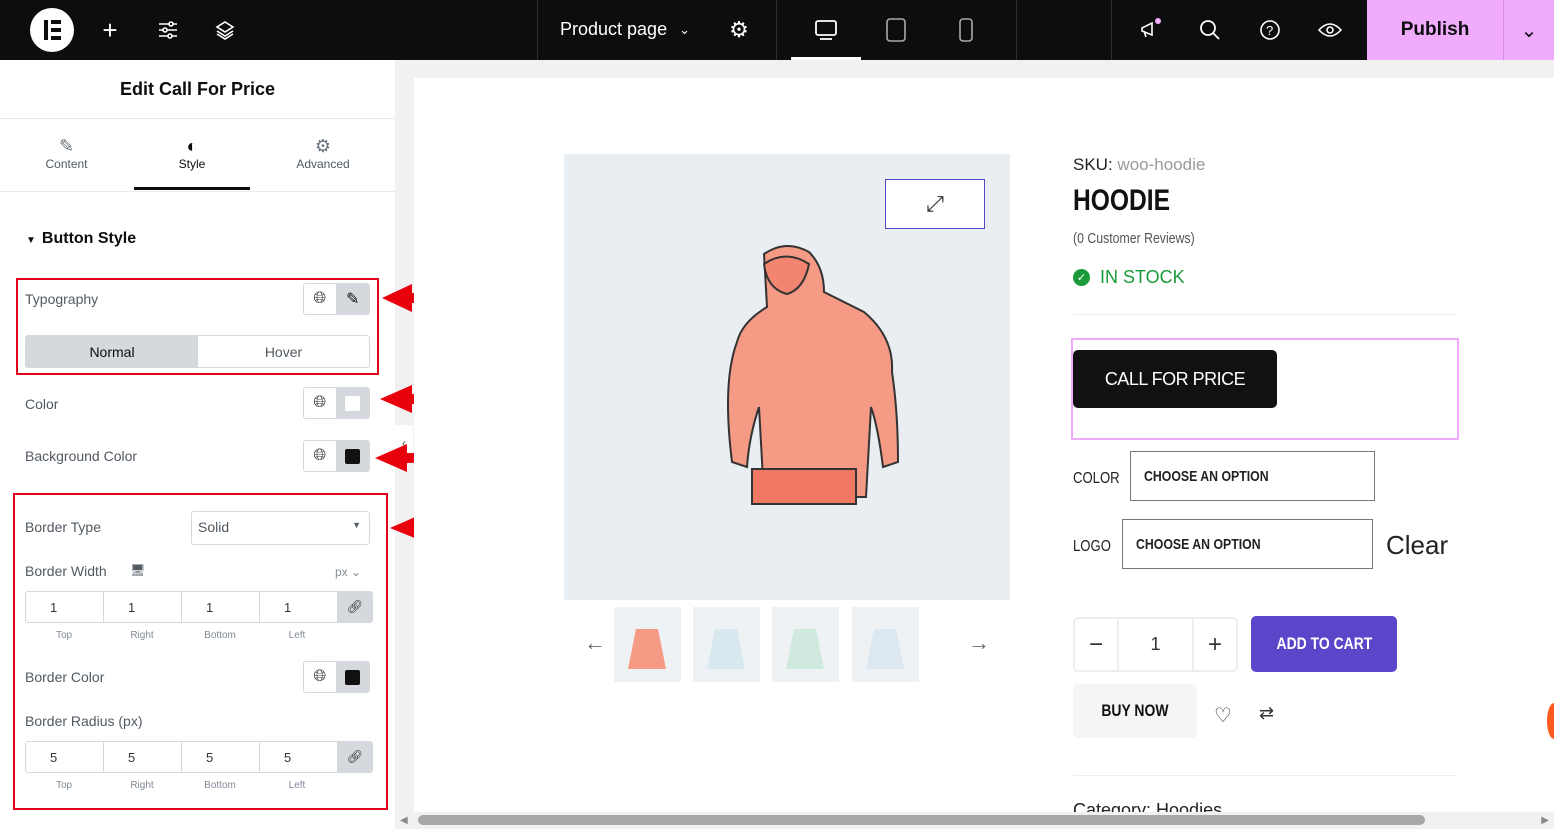  I want to click on page-settings-gear-icon: ⚙, so click(739, 30).